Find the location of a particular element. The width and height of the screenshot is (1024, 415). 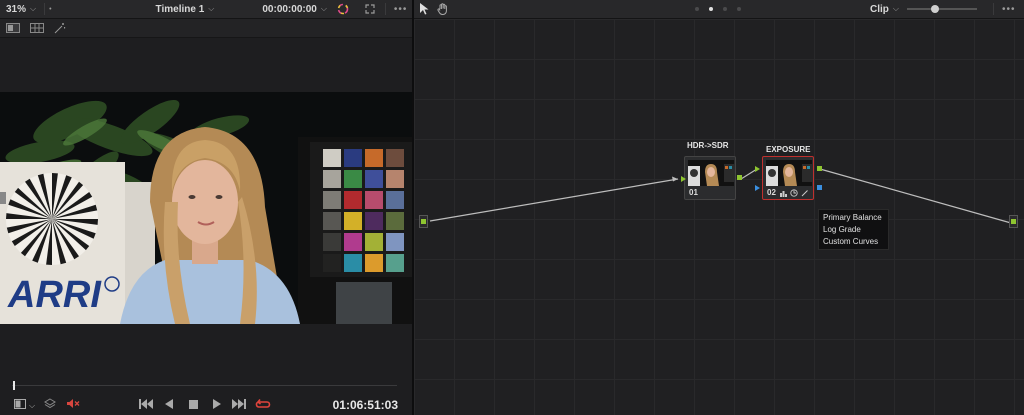

node-02: 02 is located at coordinates (788, 178).